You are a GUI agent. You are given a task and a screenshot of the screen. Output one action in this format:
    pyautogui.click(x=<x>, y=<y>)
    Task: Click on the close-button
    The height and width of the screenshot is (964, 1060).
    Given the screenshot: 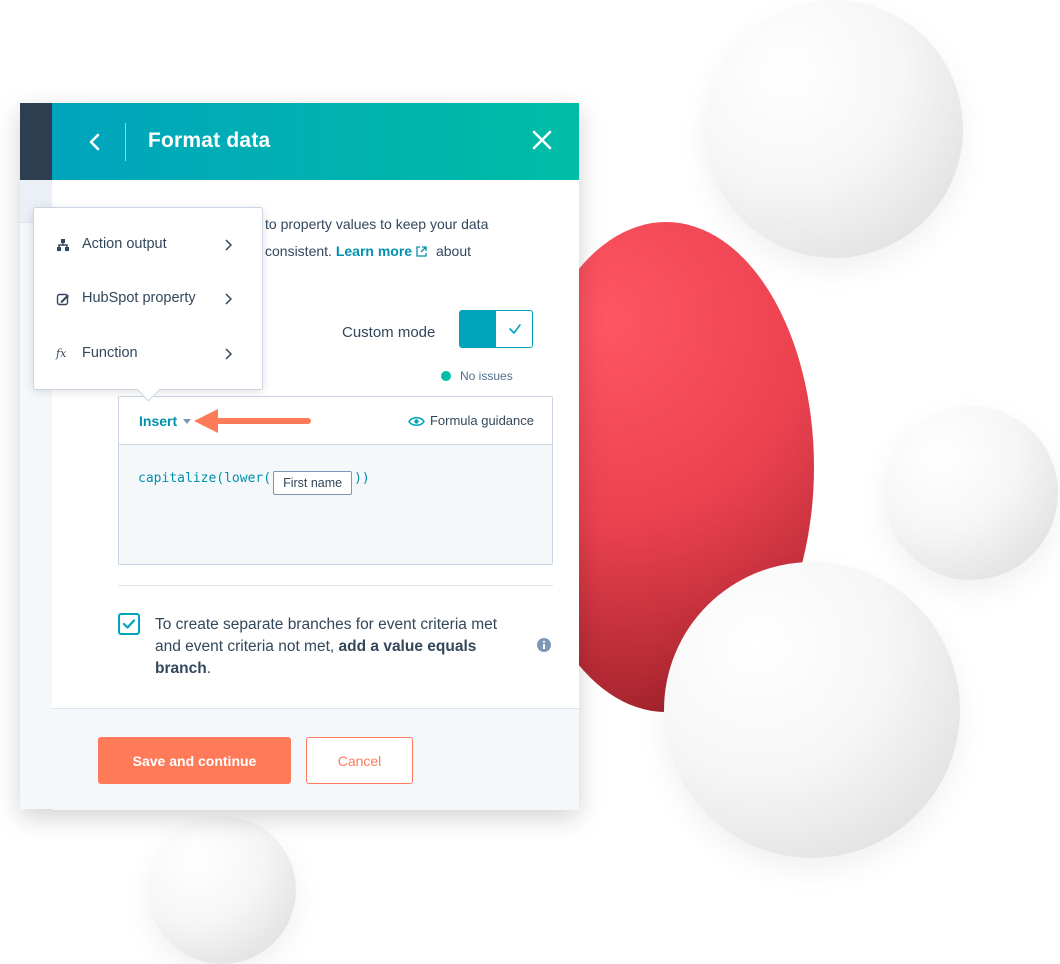 What is the action you would take?
    pyautogui.click(x=542, y=140)
    